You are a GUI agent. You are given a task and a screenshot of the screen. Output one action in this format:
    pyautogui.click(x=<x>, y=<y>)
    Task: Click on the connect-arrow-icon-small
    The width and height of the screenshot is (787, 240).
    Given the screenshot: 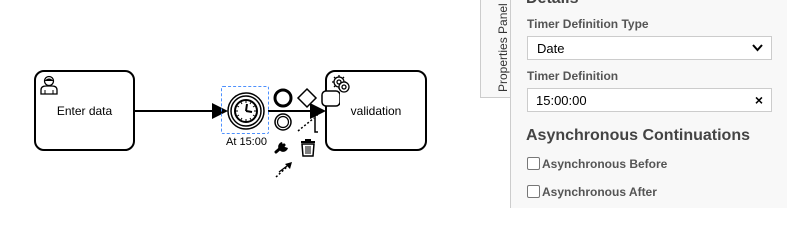 What is the action you would take?
    pyautogui.click(x=306, y=124)
    